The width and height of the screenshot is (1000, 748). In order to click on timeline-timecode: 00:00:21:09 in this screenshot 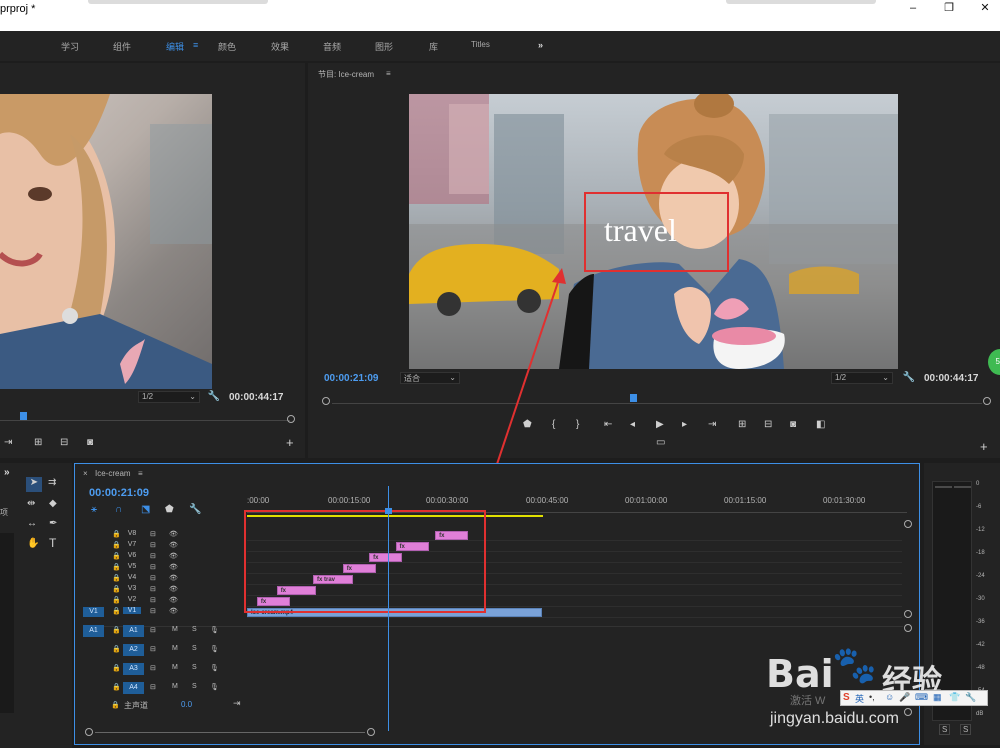, I will do `click(119, 493)`.